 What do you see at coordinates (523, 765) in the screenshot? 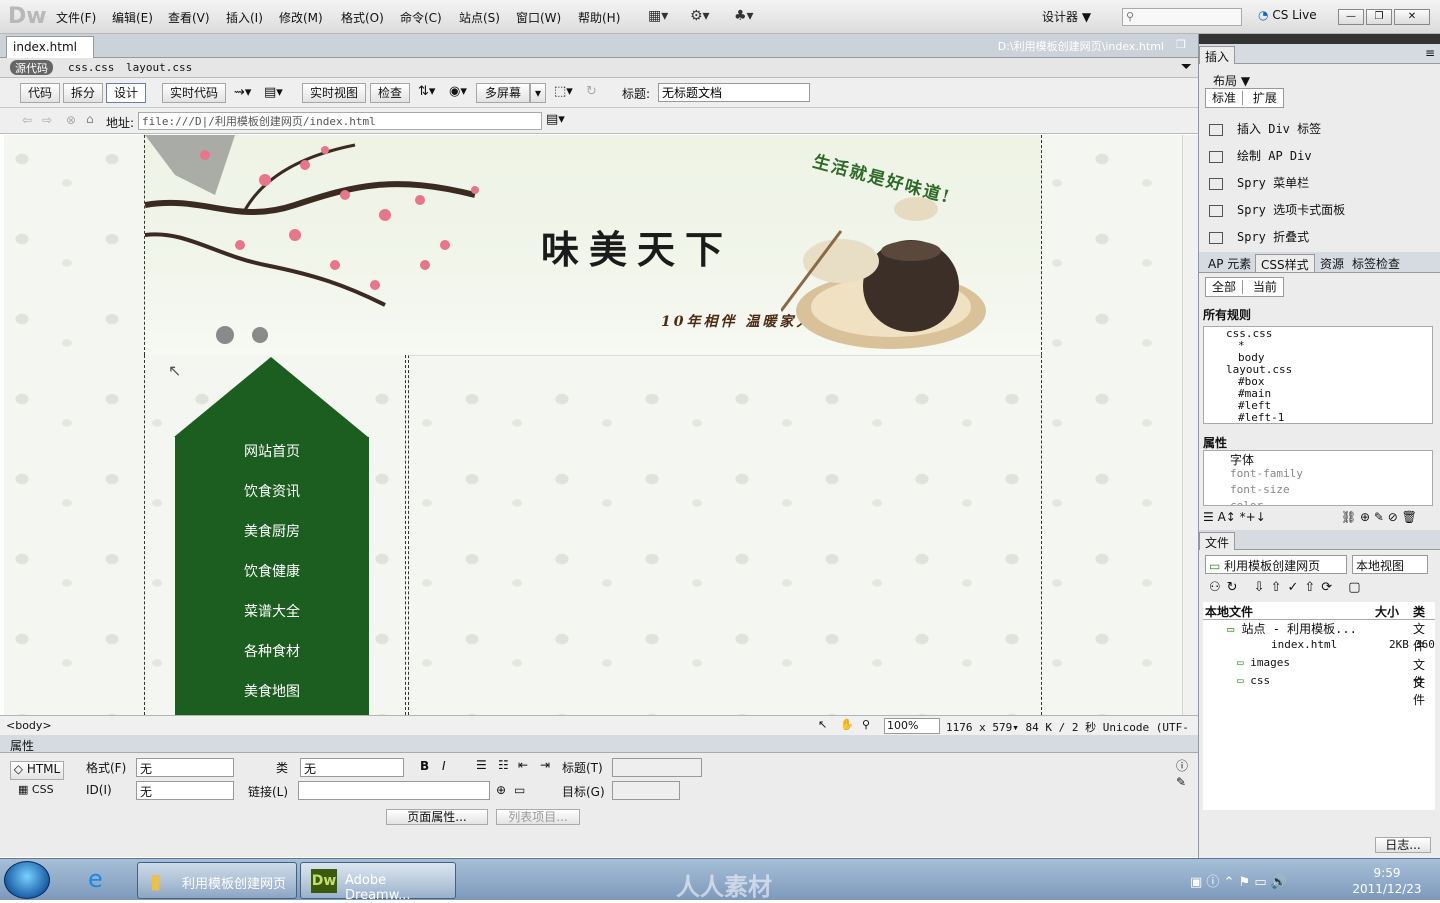
I see `outdent-icon: ⇤` at bounding box center [523, 765].